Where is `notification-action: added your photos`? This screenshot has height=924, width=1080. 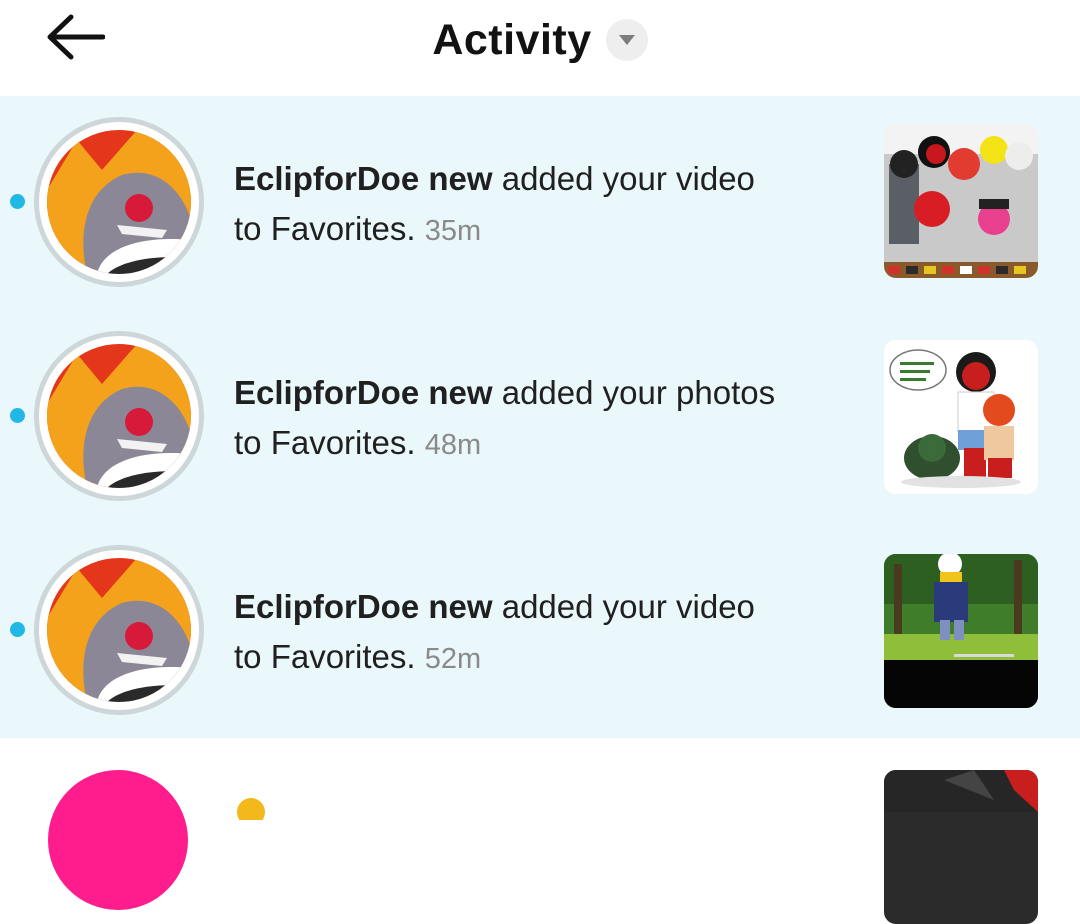 notification-action: added your photos is located at coordinates (638, 392).